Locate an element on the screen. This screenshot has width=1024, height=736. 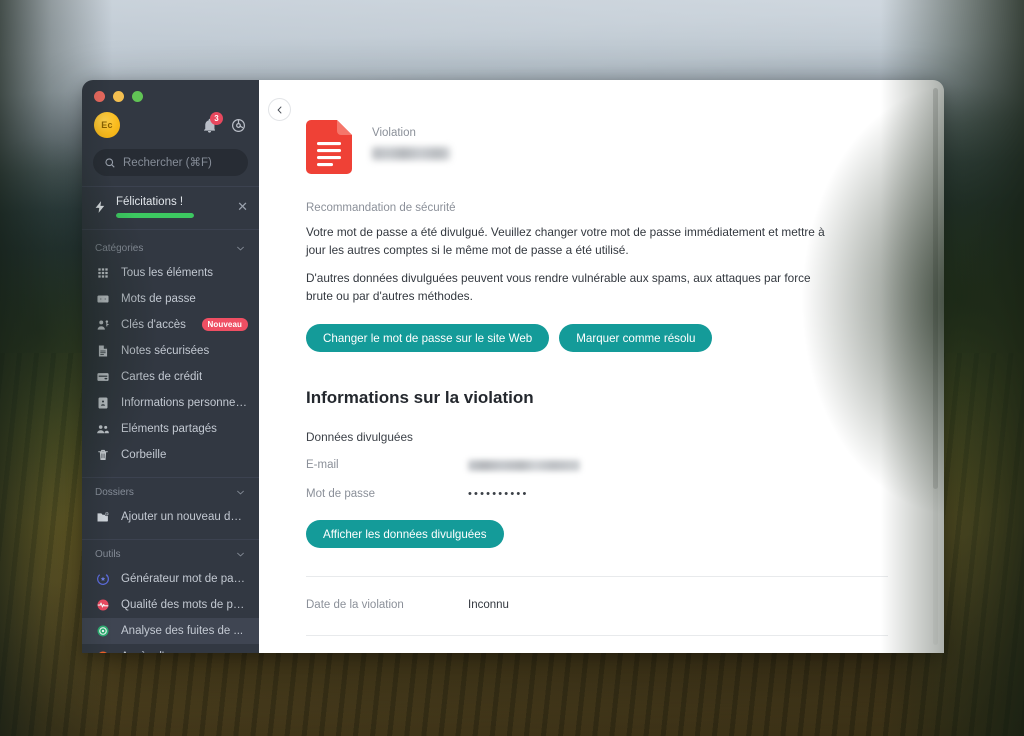
show-leaked-data-button: Afficher les données divulguées is located at coordinates (405, 534).